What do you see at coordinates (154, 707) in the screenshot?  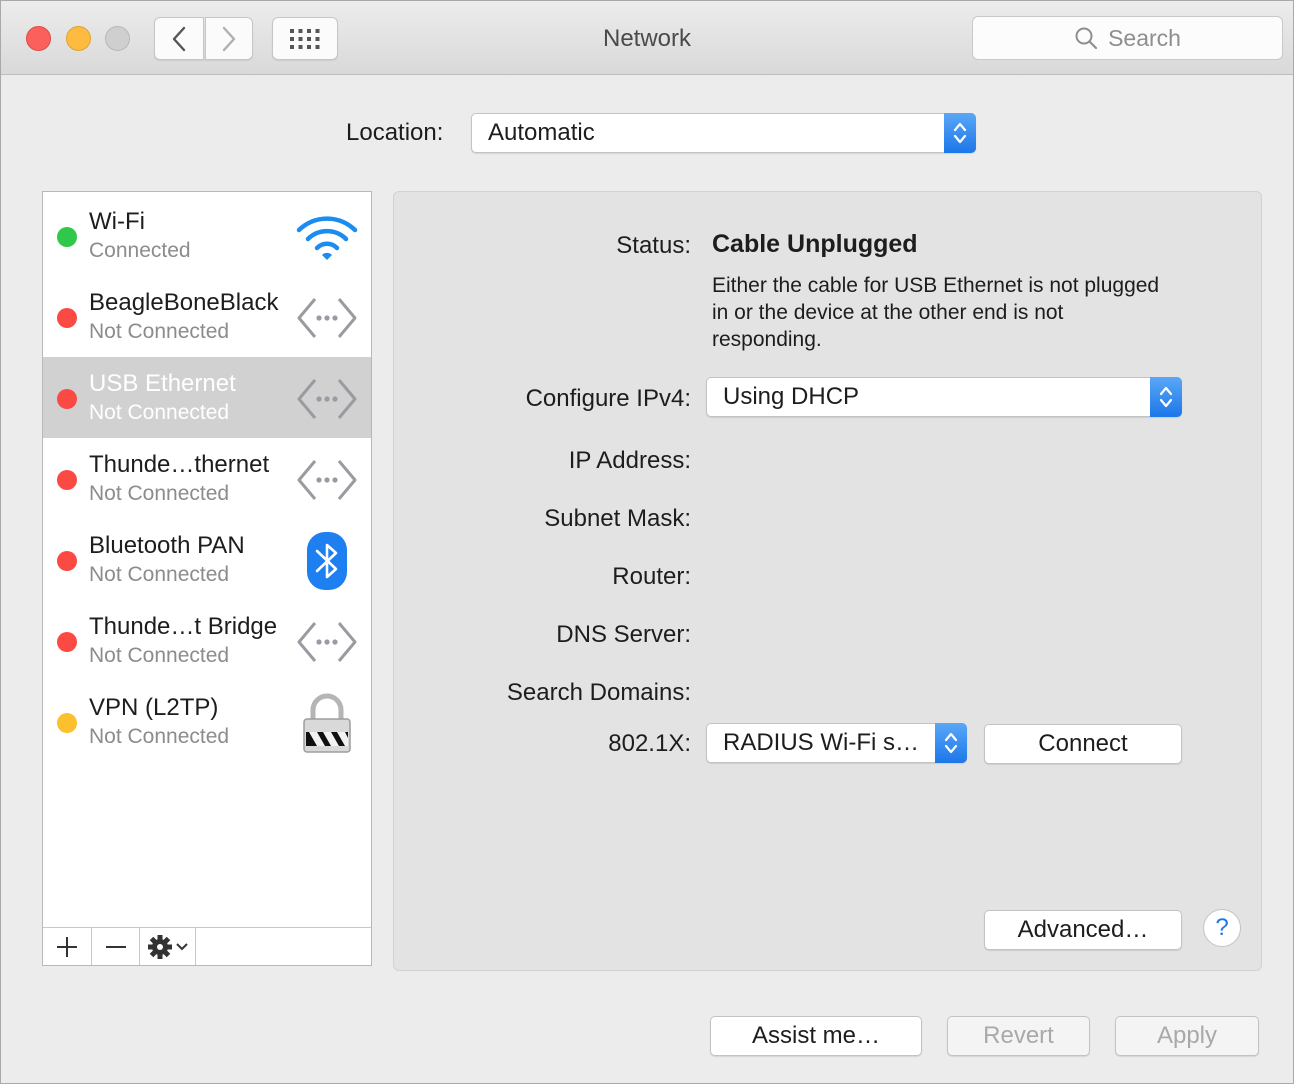 I see `service-name: VPN (L2TP)` at bounding box center [154, 707].